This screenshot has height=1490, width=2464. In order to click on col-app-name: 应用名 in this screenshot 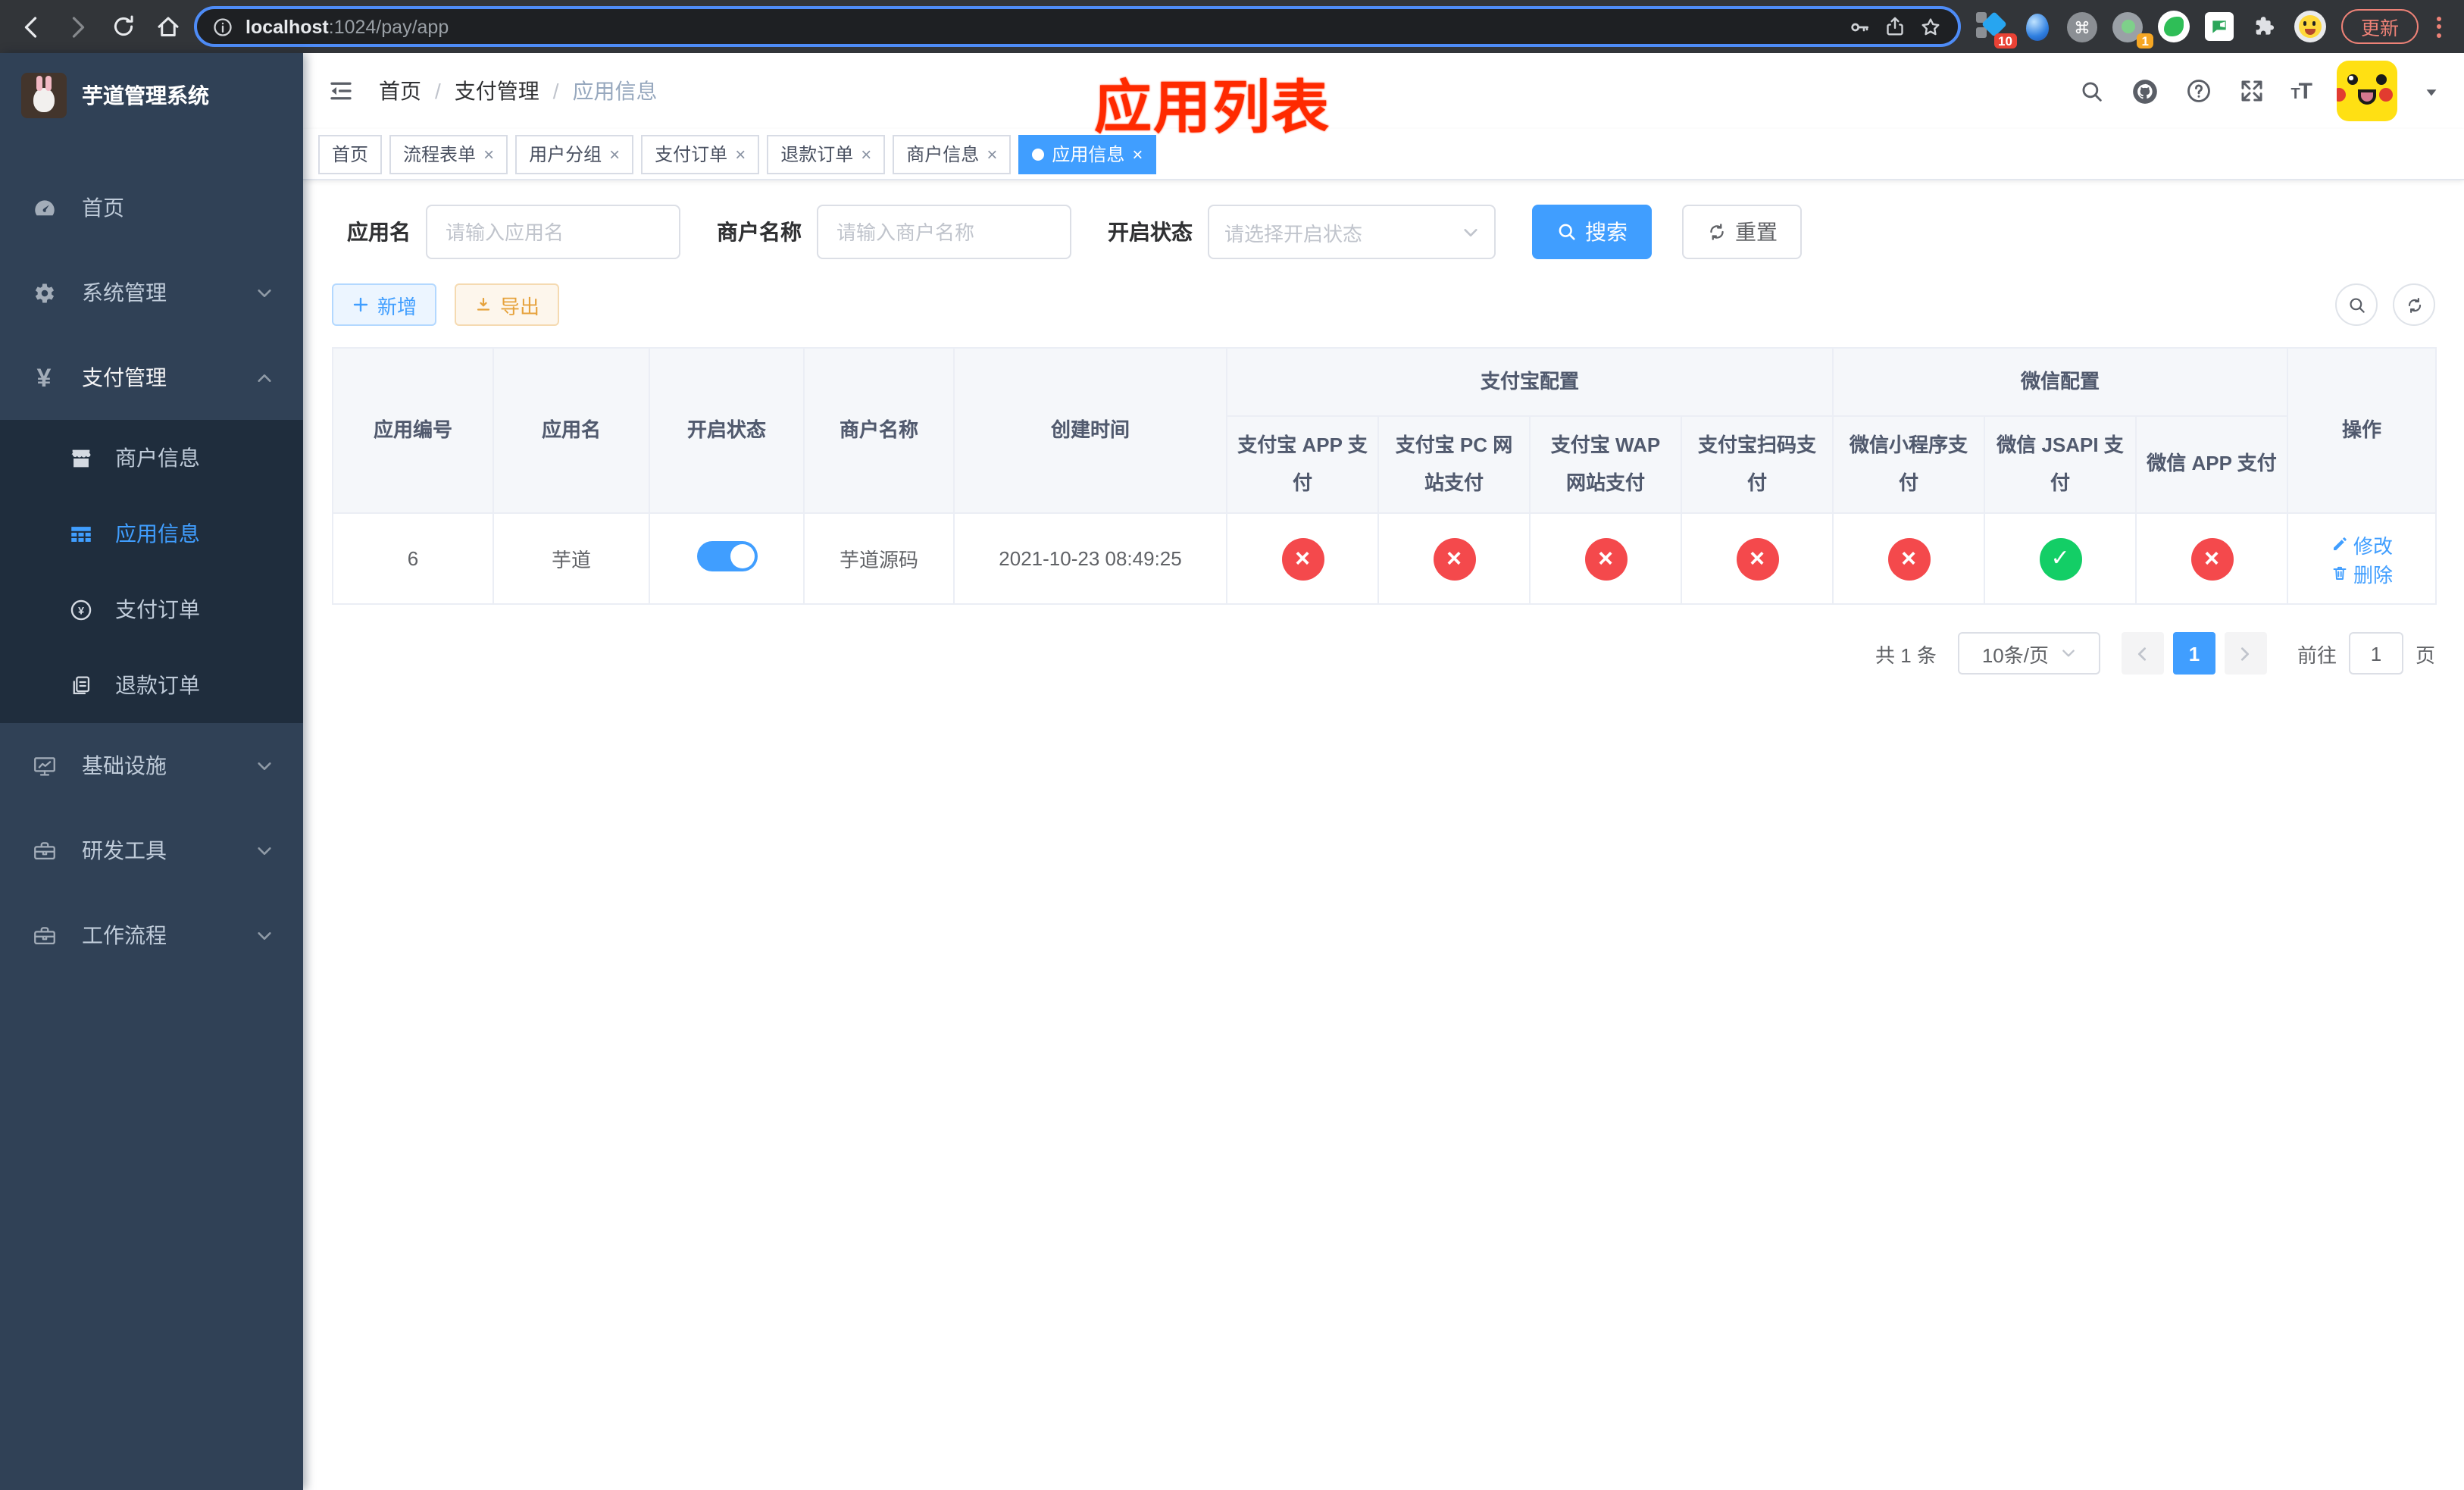, I will do `click(571, 431)`.